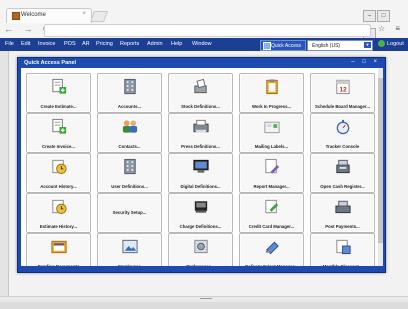  Describe the element at coordinates (59, 86) in the screenshot. I see `estimate-icon` at that location.